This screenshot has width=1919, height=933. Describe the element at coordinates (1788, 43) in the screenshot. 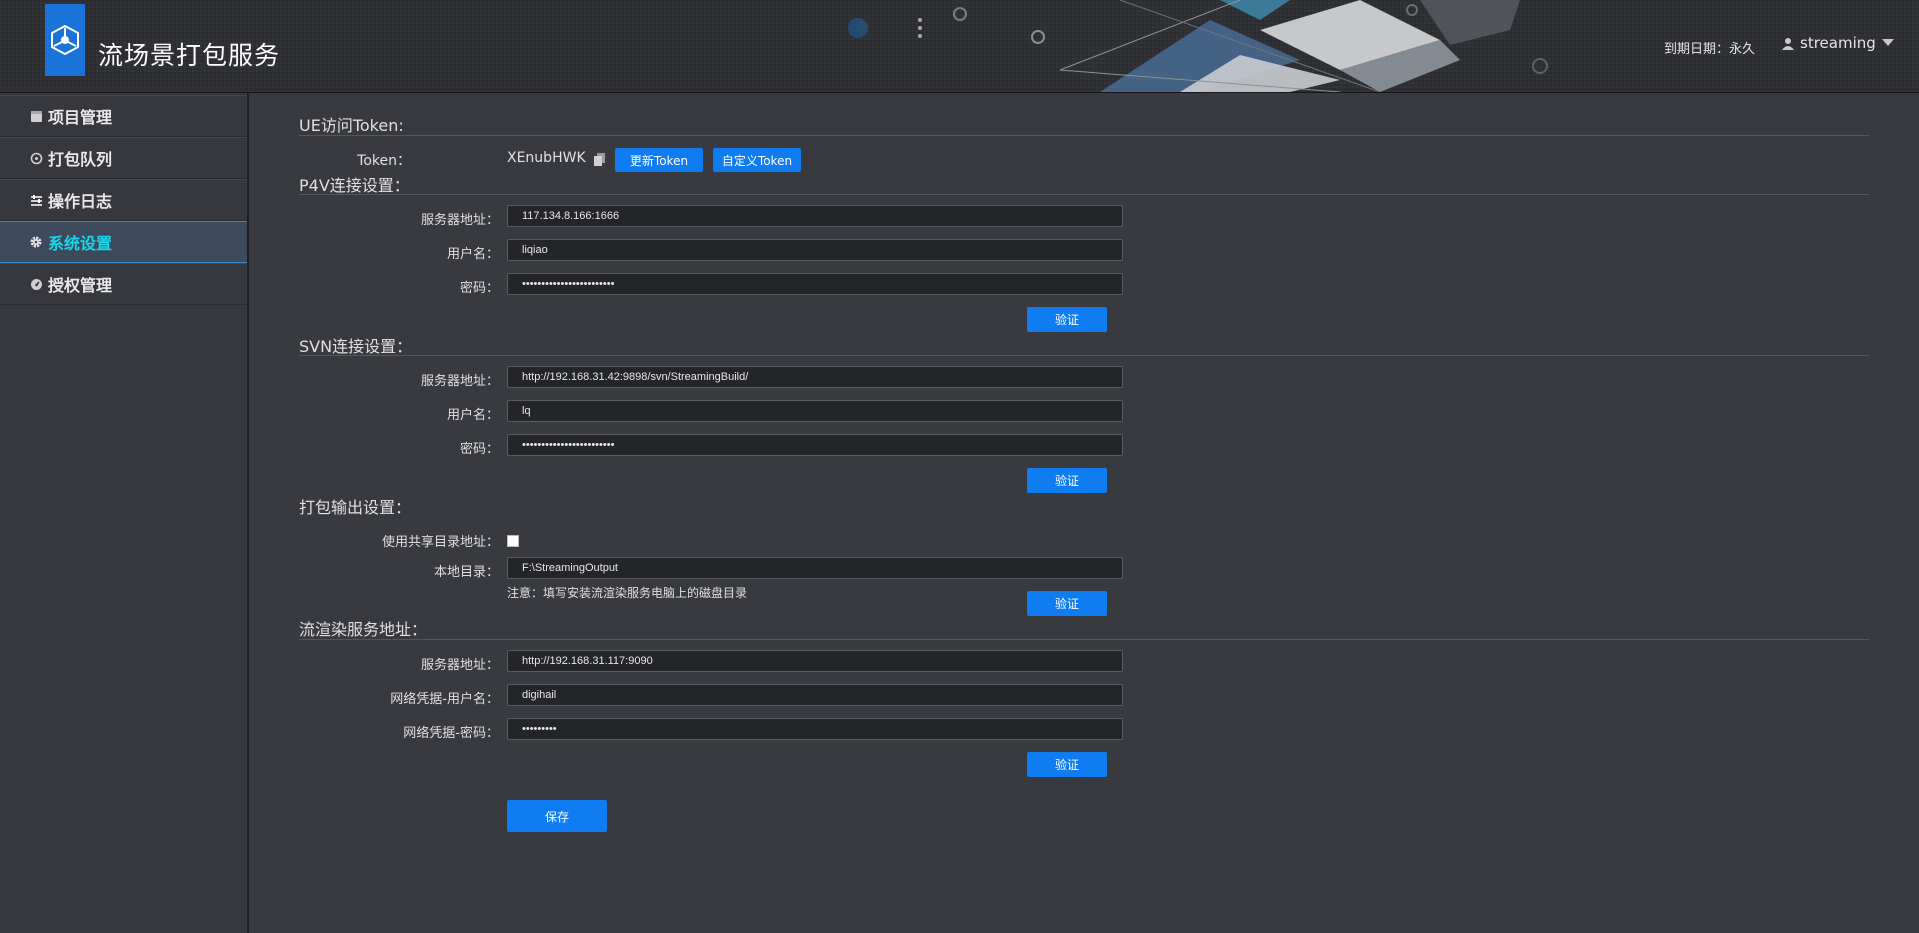

I see `user-icon` at that location.